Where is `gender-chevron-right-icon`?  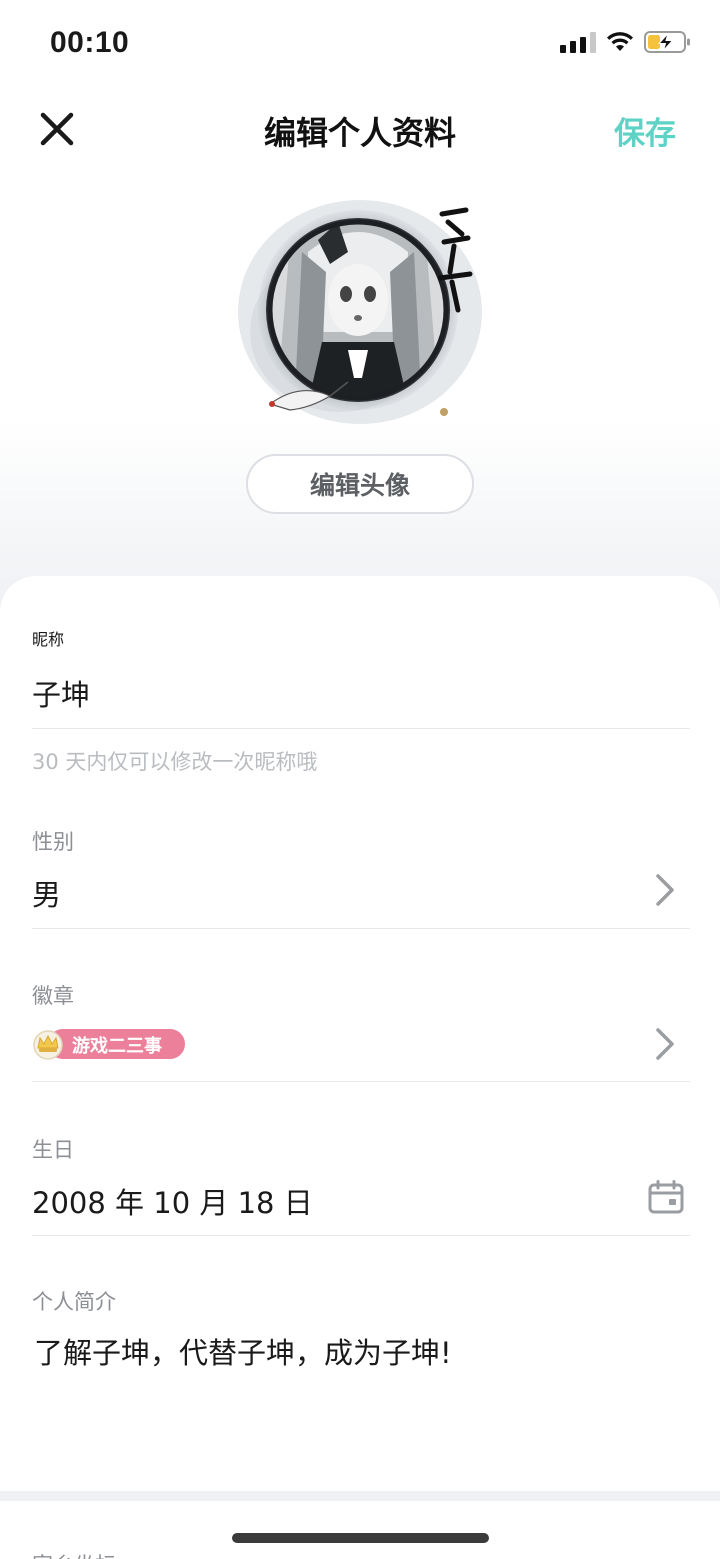 gender-chevron-right-icon is located at coordinates (665, 890).